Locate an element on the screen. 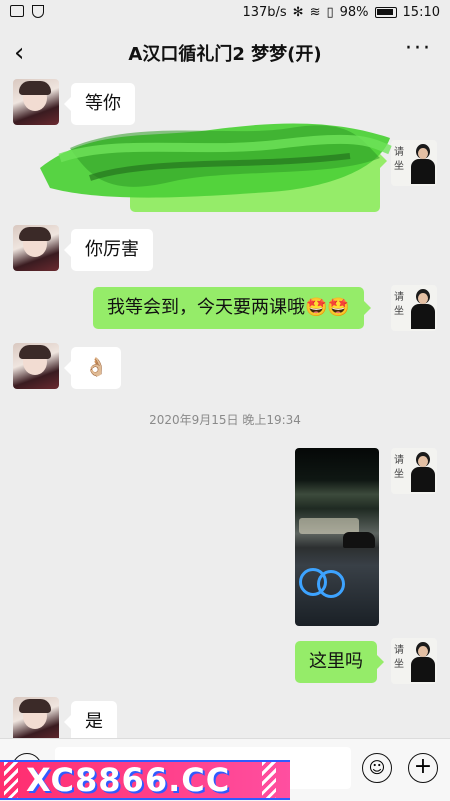 This screenshot has height=801, width=450. battery-percent: 98% is located at coordinates (354, 12).